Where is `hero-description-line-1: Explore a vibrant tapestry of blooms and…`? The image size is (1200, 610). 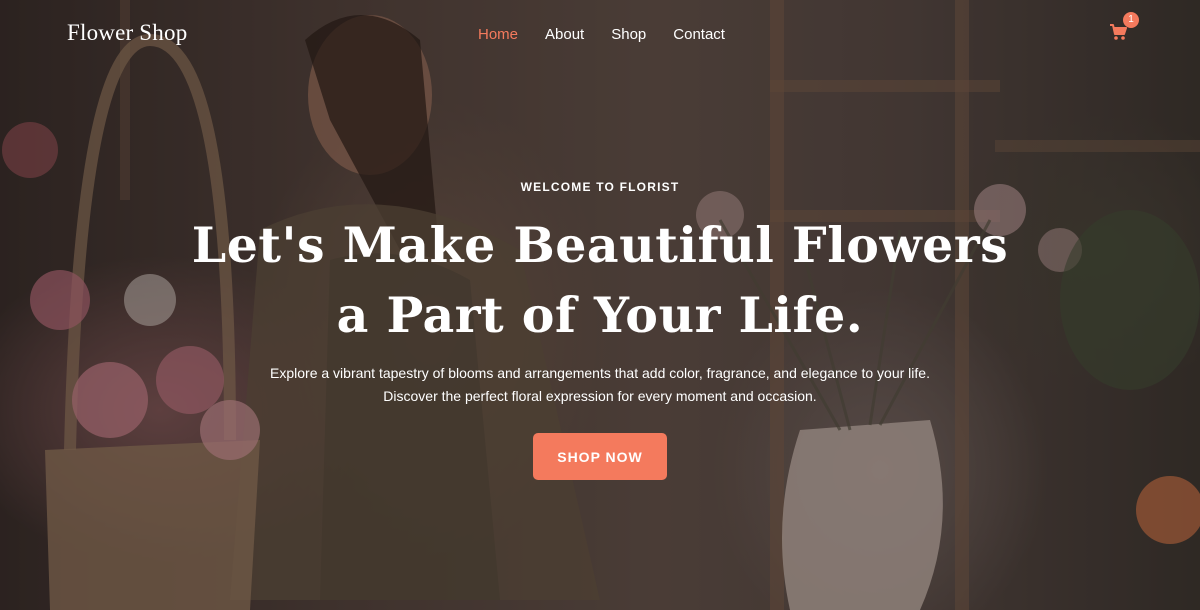
hero-description-line-1: Explore a vibrant tapestry of blooms and… is located at coordinates (600, 373).